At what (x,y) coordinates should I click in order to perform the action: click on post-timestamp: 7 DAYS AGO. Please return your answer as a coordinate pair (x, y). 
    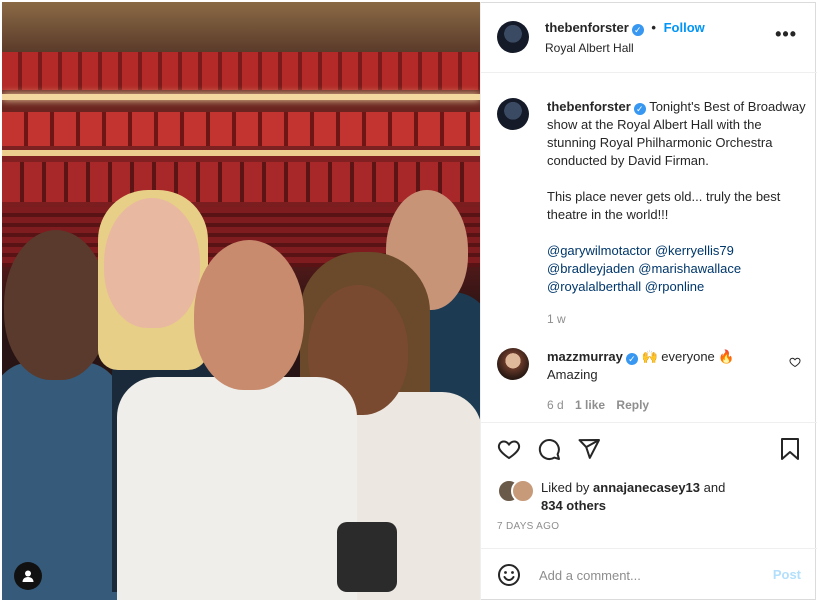
    Looking at the image, I should click on (528, 526).